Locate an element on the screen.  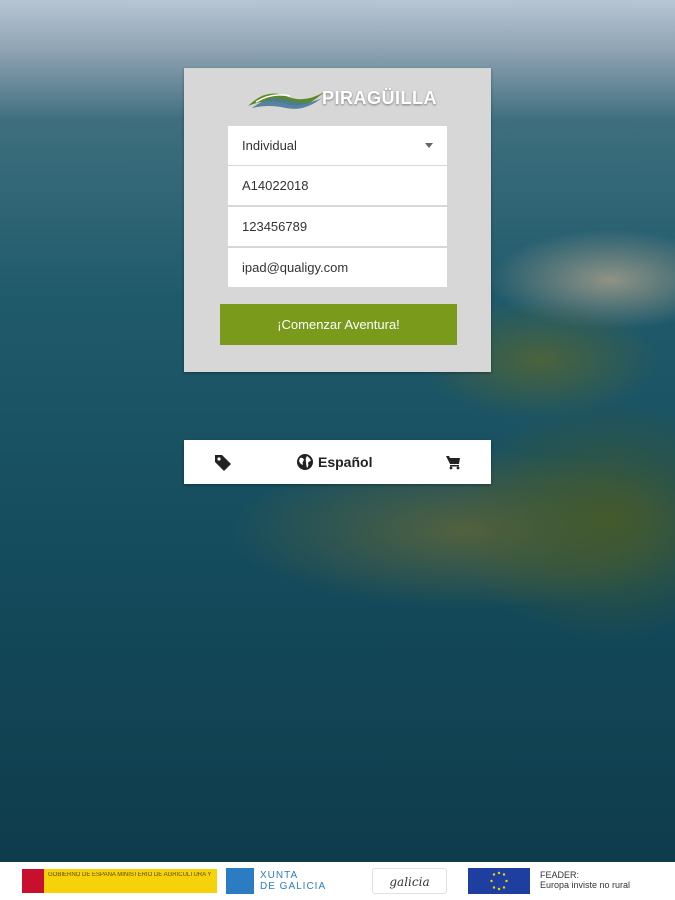
number-input is located at coordinates (337, 226).